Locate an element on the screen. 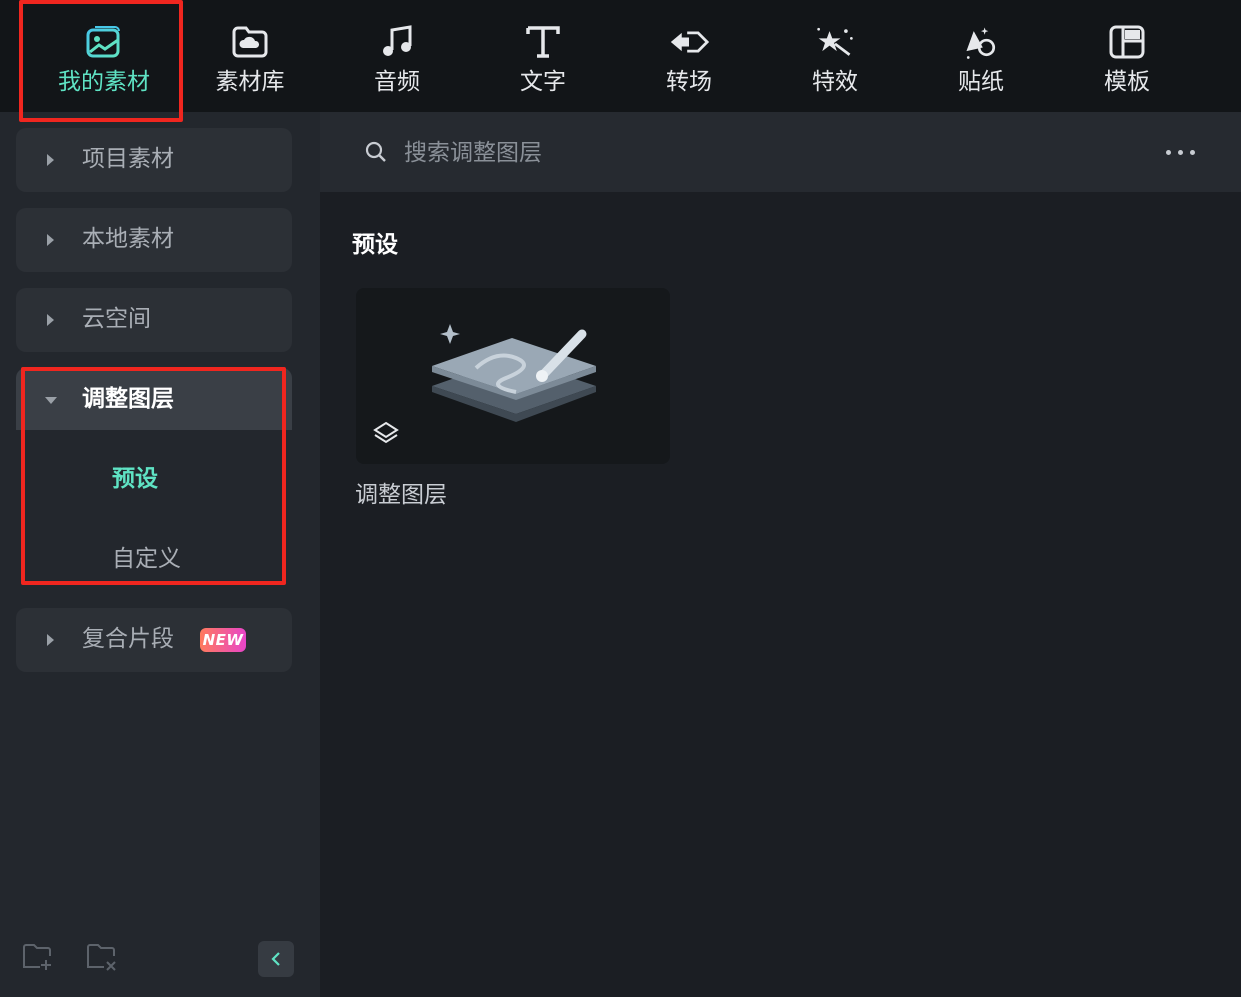 The width and height of the screenshot is (1241, 997). stock-library-cloud-icon is located at coordinates (250, 42).